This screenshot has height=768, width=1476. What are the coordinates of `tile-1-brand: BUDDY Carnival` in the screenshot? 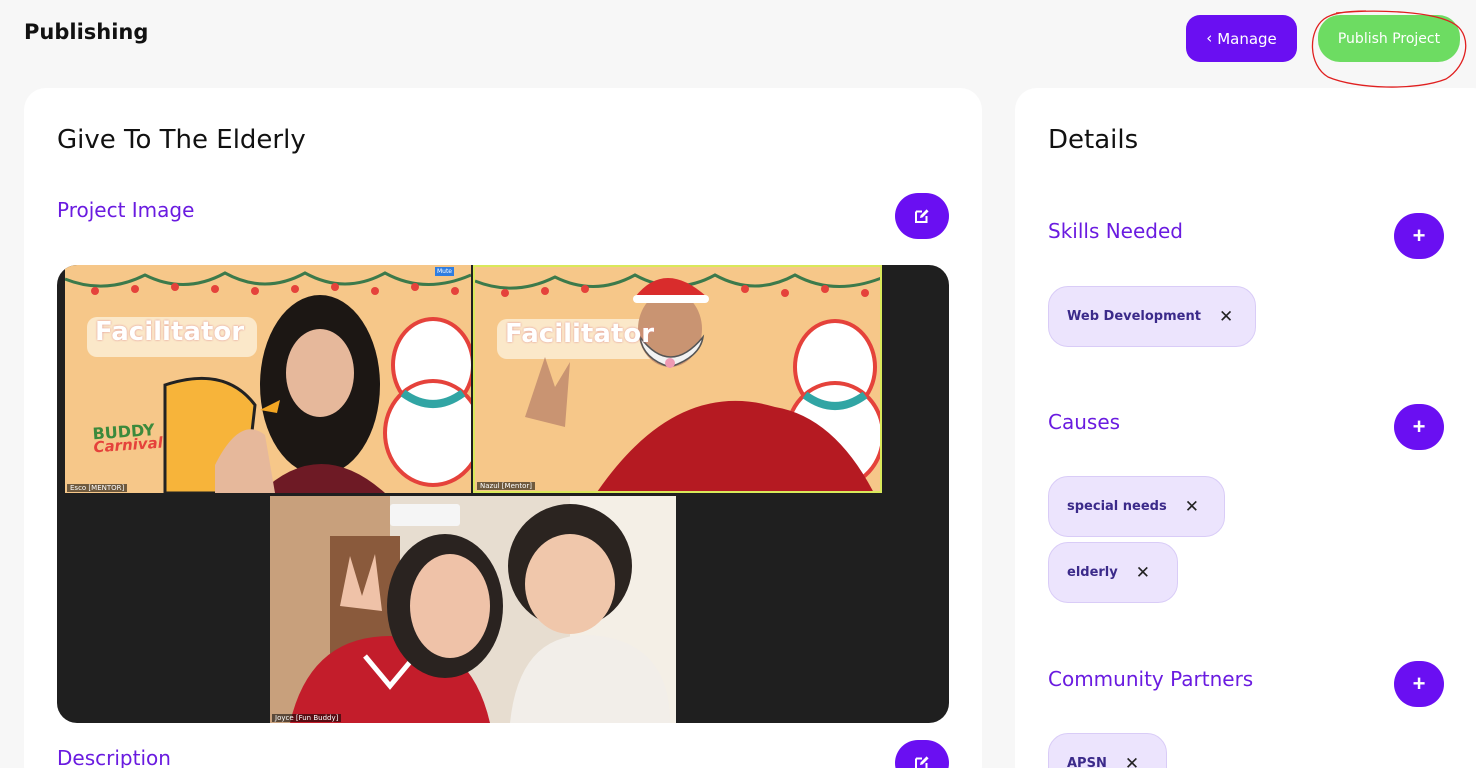 It's located at (127, 438).